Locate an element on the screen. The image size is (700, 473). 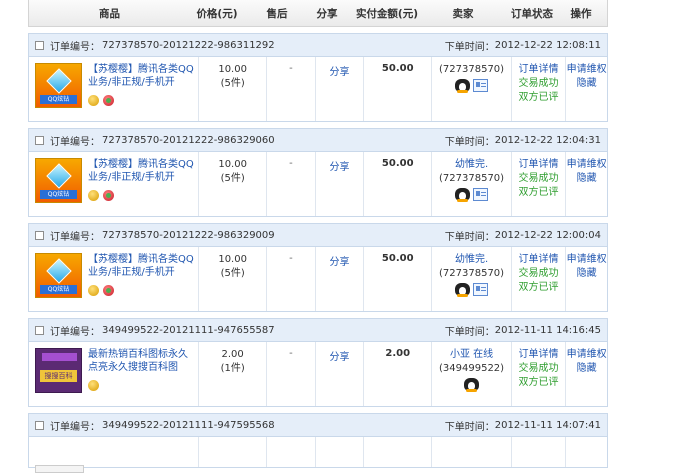
seller-cell is located at coordinates (472, 452).